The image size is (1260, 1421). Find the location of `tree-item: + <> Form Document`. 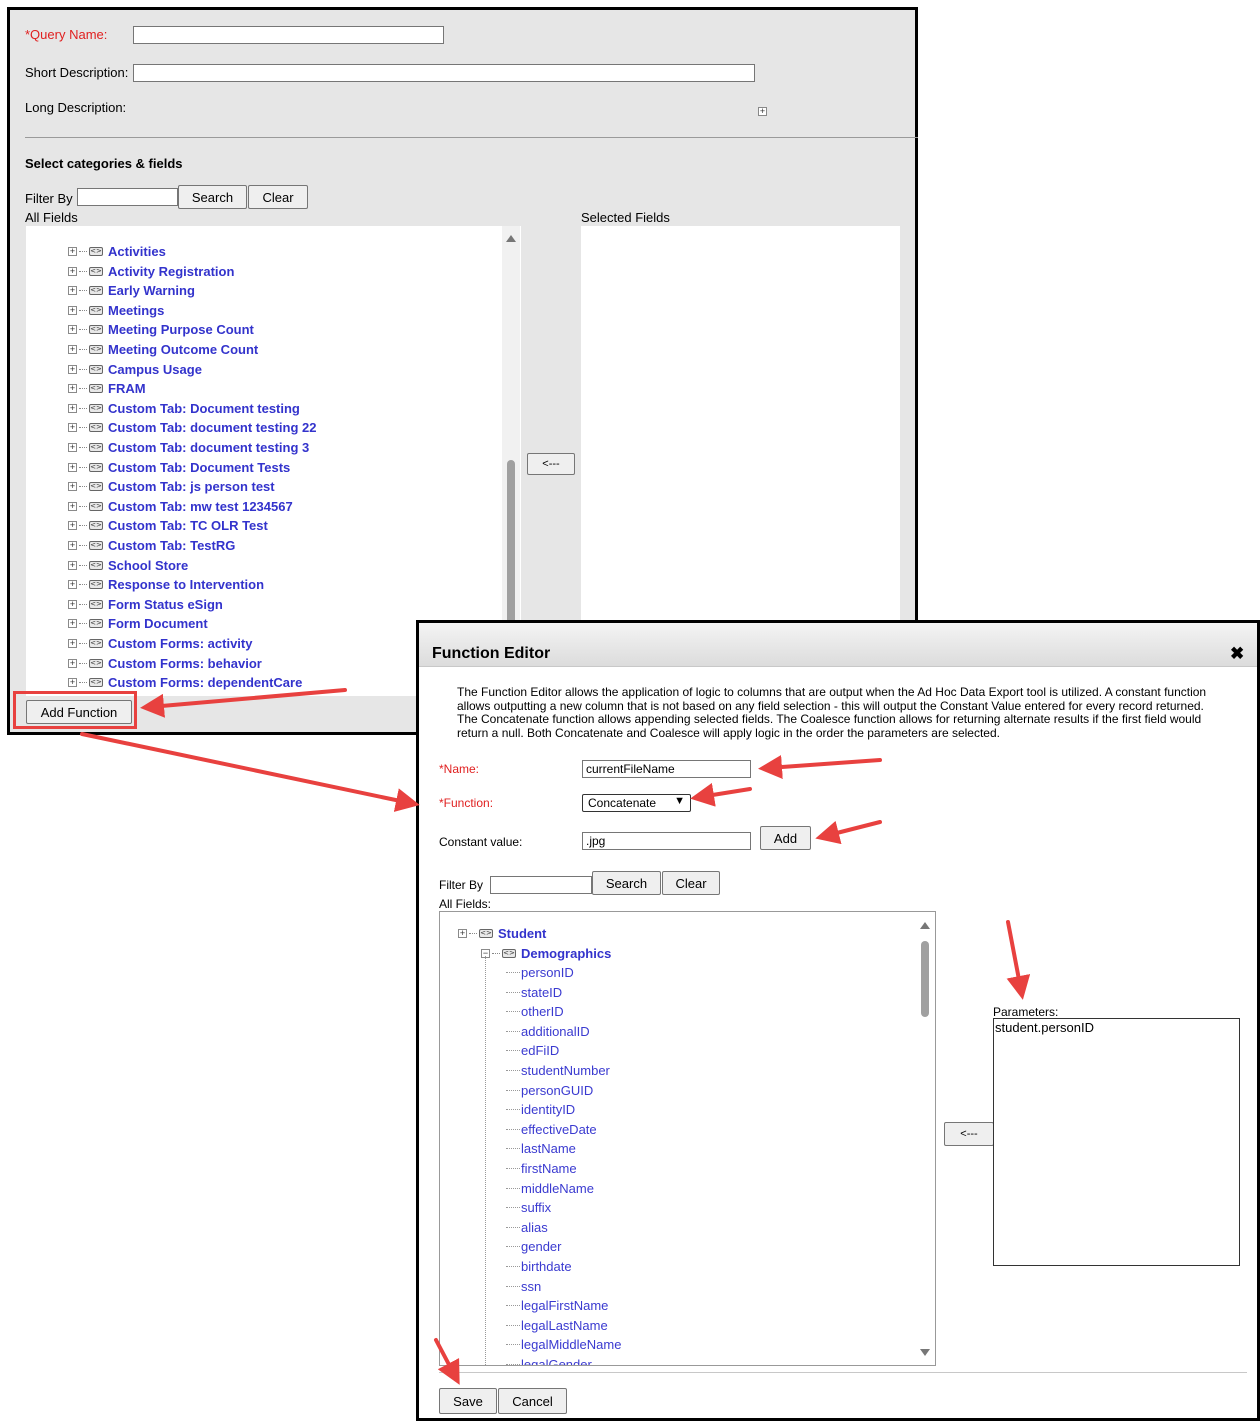

tree-item: + <> Form Document is located at coordinates (138, 623).